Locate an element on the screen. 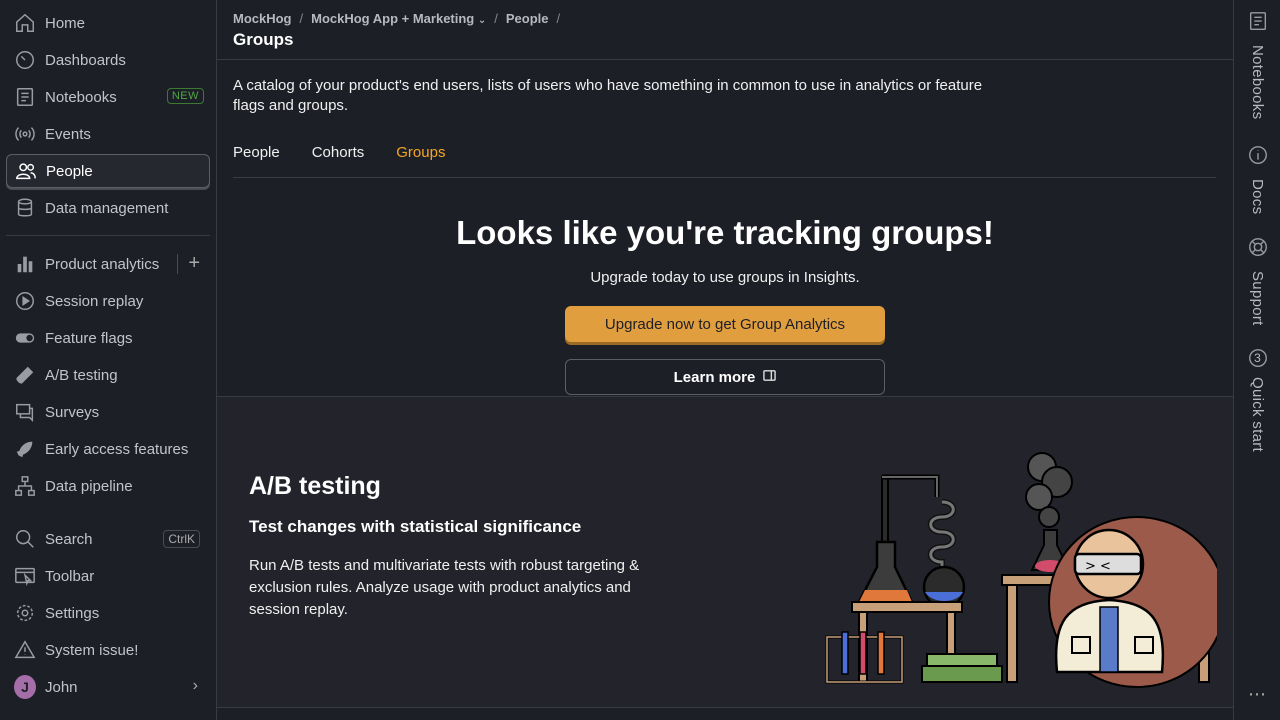  chevron-right-icon: › is located at coordinates (195, 685).